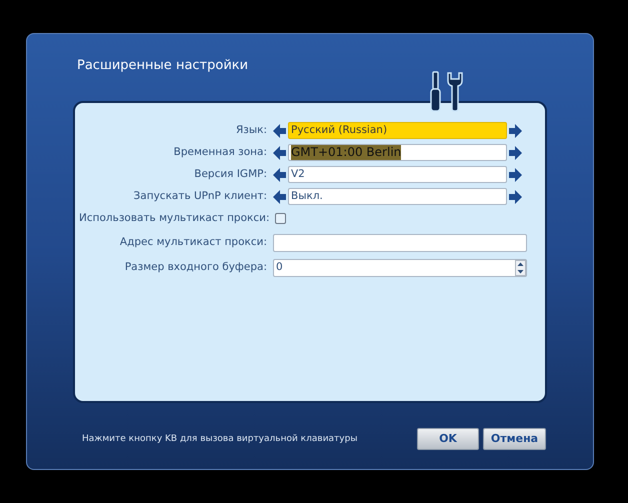  I want to click on checkbox, so click(280, 218).